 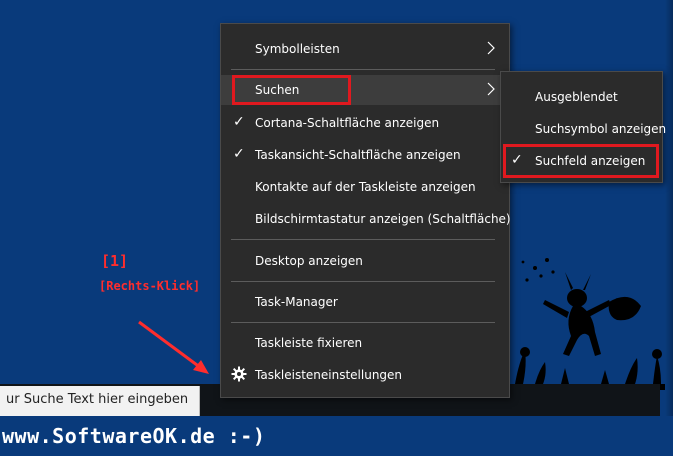 What do you see at coordinates (365, 302) in the screenshot?
I see `menu-item-task-manager: Task-Manager` at bounding box center [365, 302].